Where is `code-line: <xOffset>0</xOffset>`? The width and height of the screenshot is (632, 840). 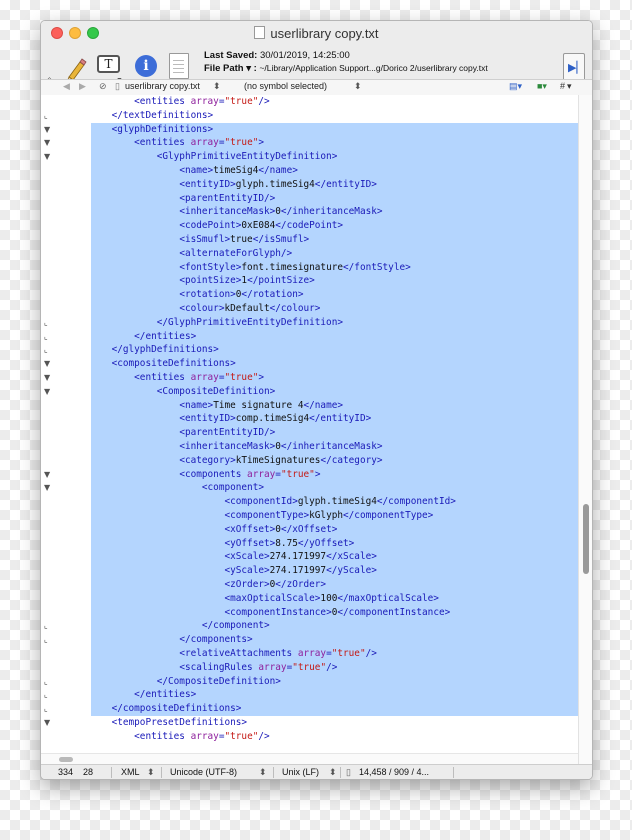
code-line: <xOffset>0</xOffset> is located at coordinates (309, 529).